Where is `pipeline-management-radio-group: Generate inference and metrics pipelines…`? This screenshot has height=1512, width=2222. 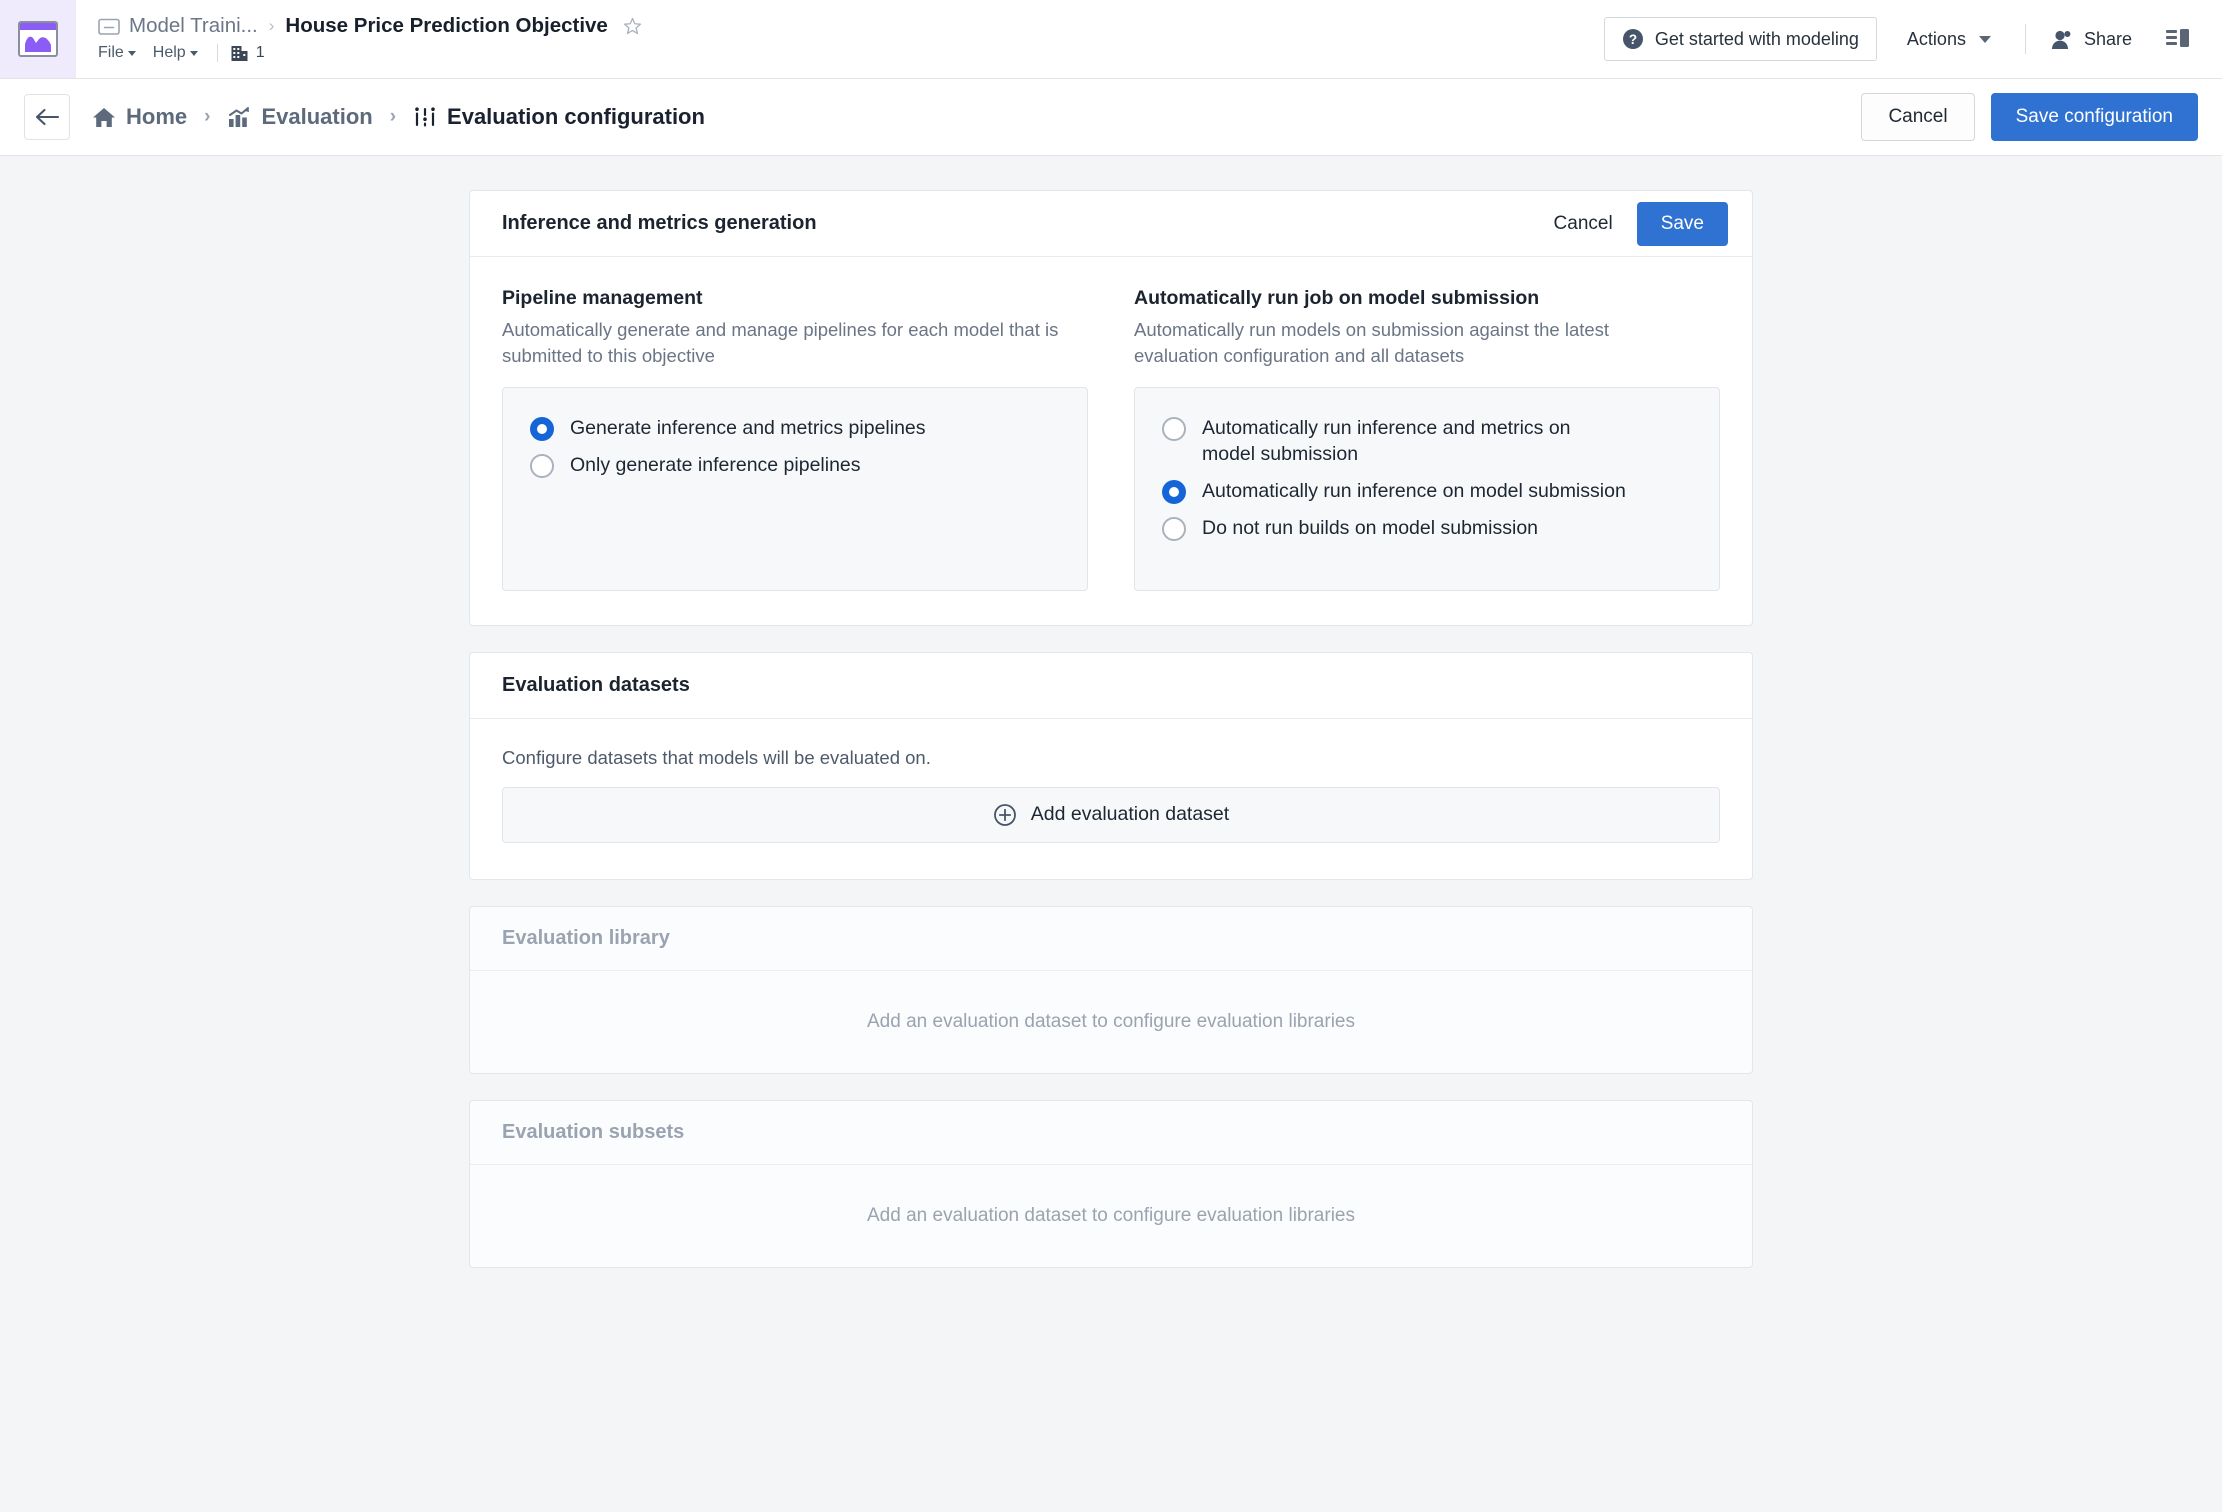
pipeline-management-radio-group: Generate inference and metrics pipelines… is located at coordinates (795, 488).